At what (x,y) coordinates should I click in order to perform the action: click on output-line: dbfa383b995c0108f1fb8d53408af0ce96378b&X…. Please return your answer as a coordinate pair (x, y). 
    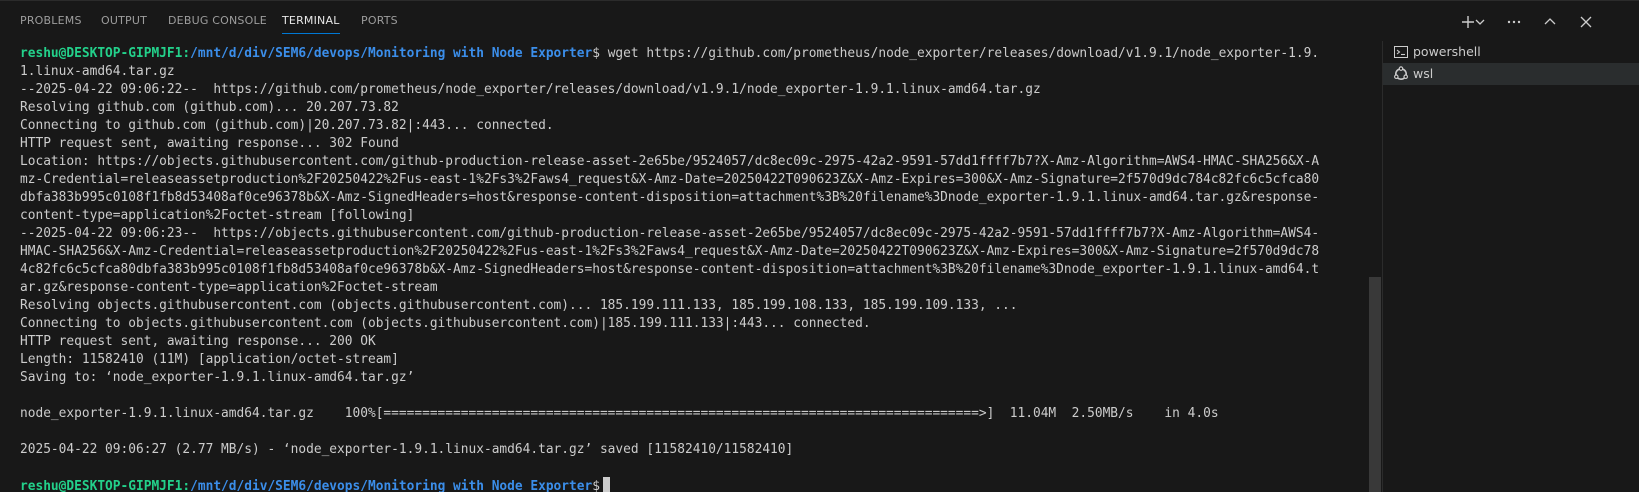
    Looking at the image, I should click on (670, 197).